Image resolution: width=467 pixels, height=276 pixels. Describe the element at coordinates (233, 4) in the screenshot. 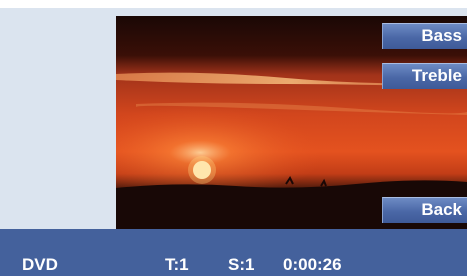

I see `top-strip` at that location.